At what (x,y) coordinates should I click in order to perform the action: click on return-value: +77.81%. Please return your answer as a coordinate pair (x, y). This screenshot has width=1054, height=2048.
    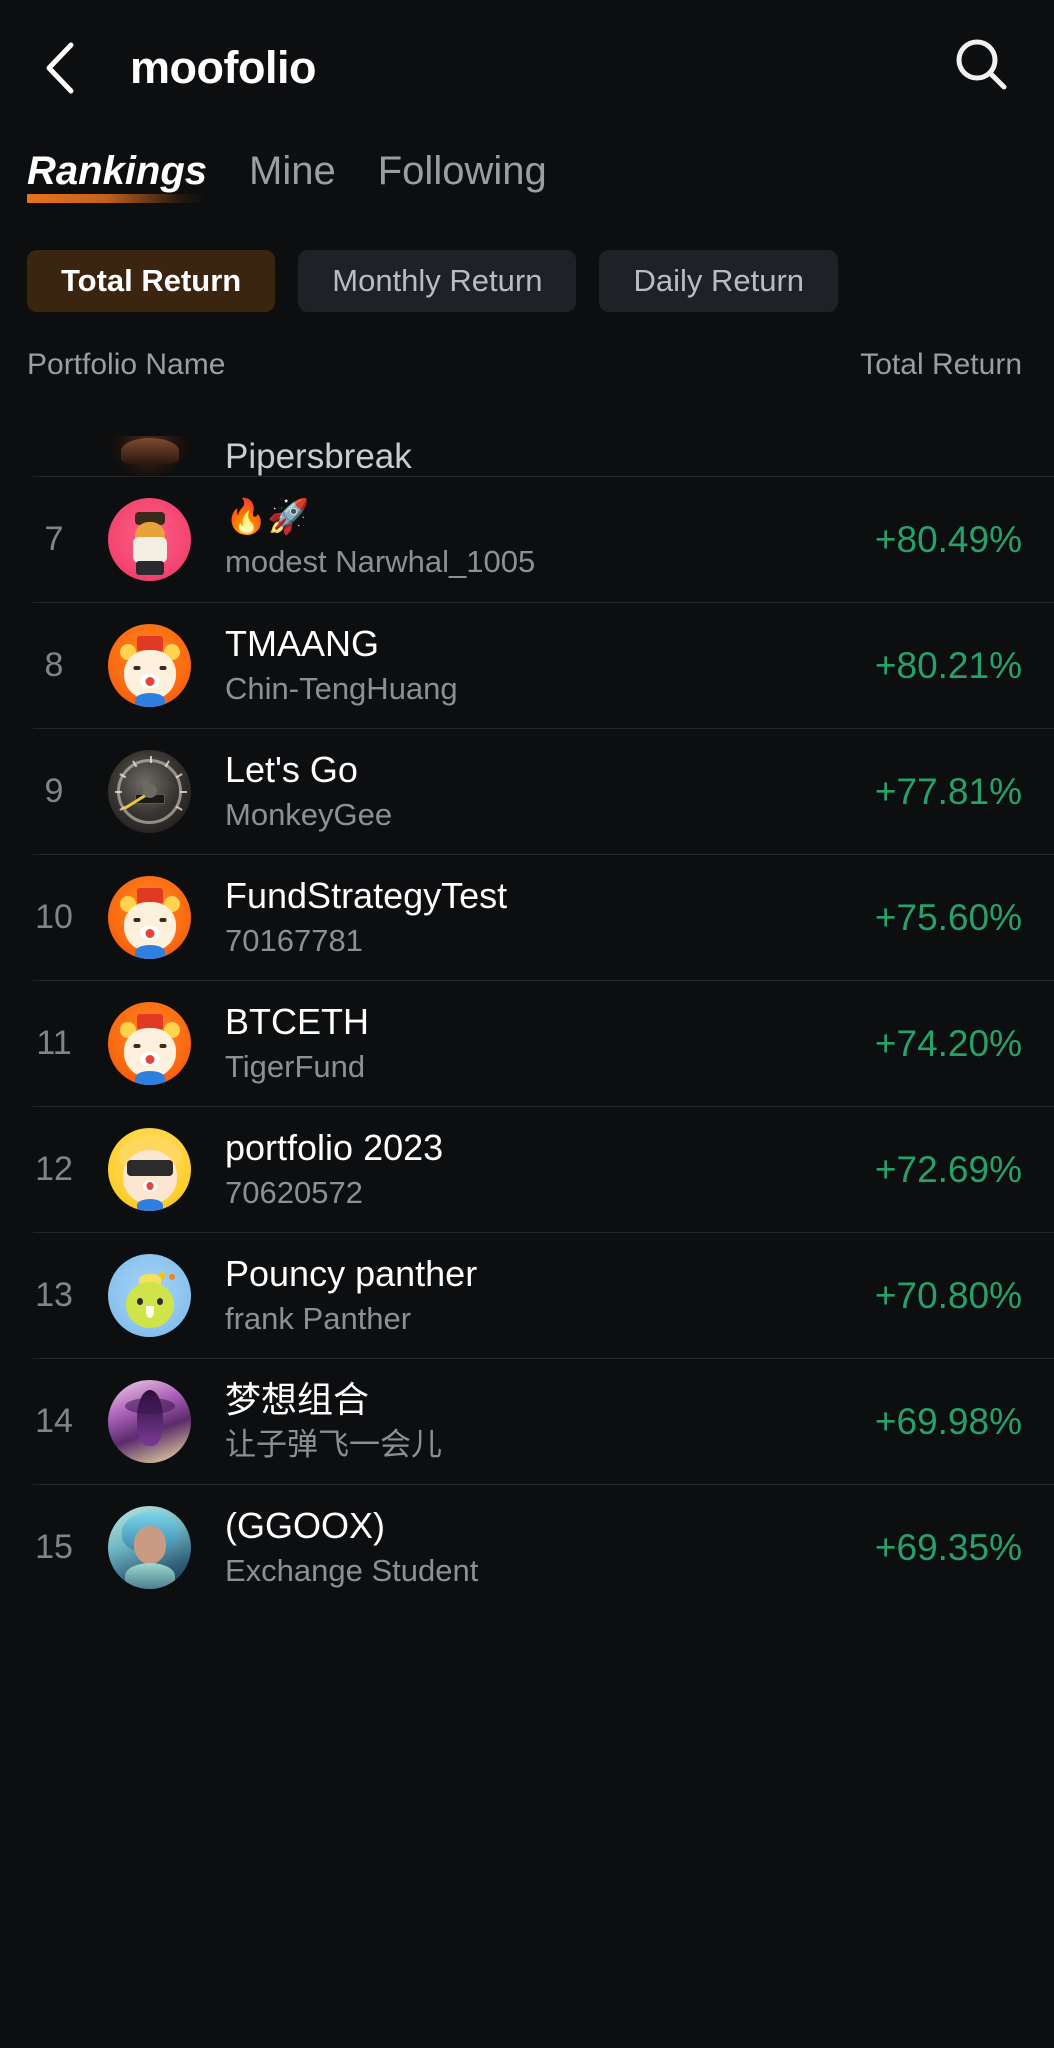
    Looking at the image, I should click on (948, 791).